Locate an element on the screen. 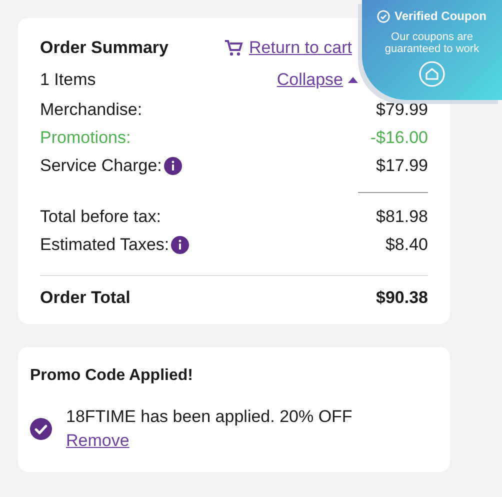  row-label: Service Charge: is located at coordinates (101, 166).